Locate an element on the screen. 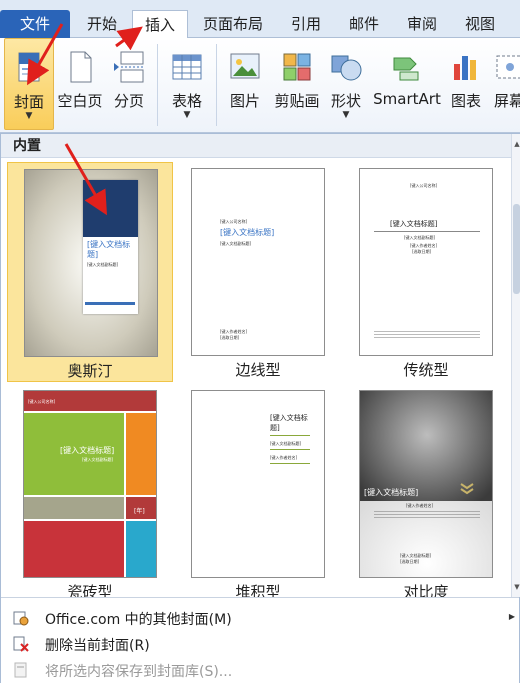 Image resolution: width=520 pixels, height=683 pixels. chevron-icon is located at coordinates (467, 489).